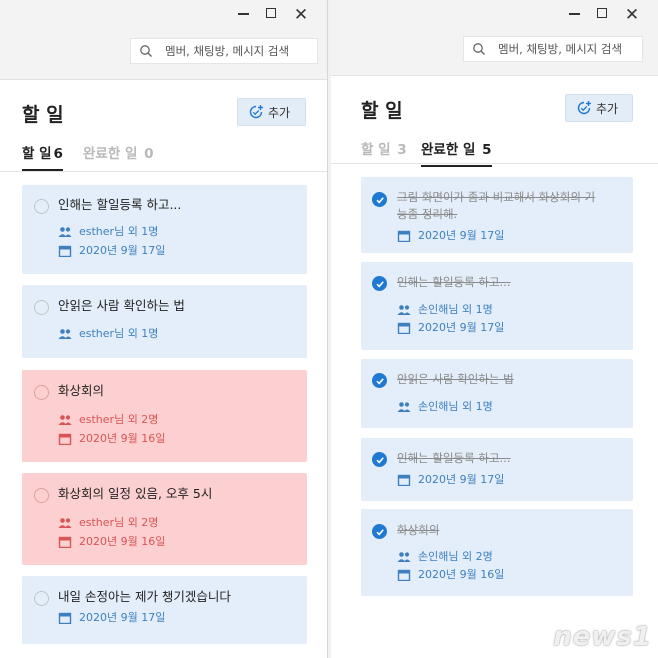  Describe the element at coordinates (163, 126) in the screenshot. I see `todo-header: 할 일 추가 할 일6 완료한 일 0` at that location.